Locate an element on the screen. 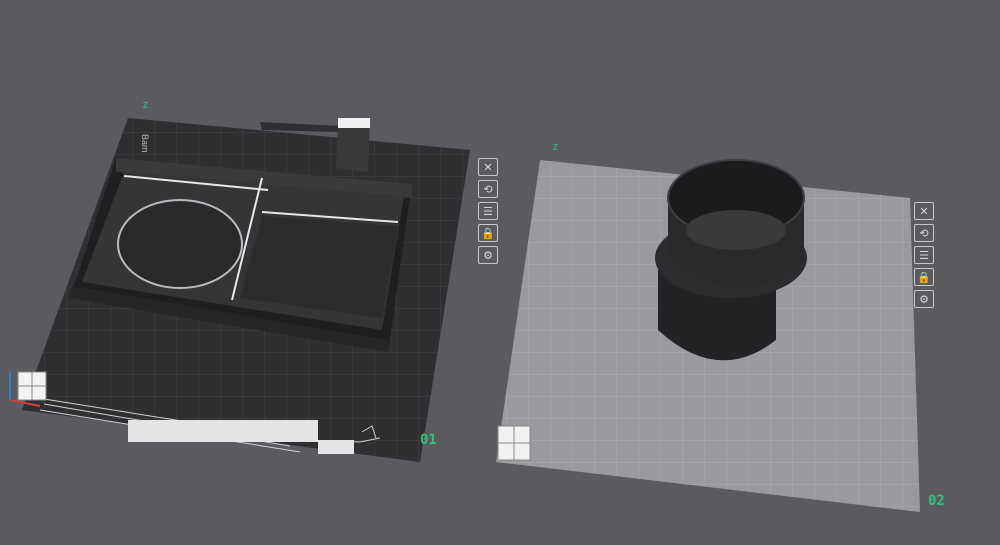 Image resolution: width=1000 pixels, height=545 pixels. plate-02-controls: ✕ ⟲ ☰ 🔒 ⚙ is located at coordinates (924, 255).